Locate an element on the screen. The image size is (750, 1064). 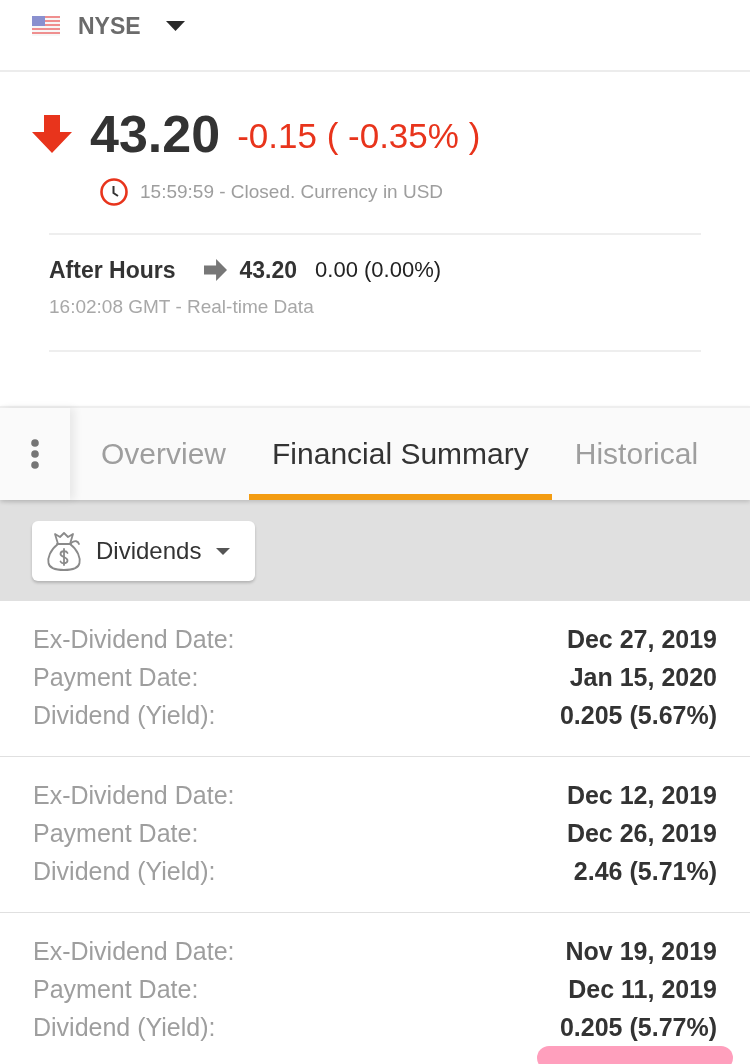
after-hours-price: 43.20 is located at coordinates (268, 270).